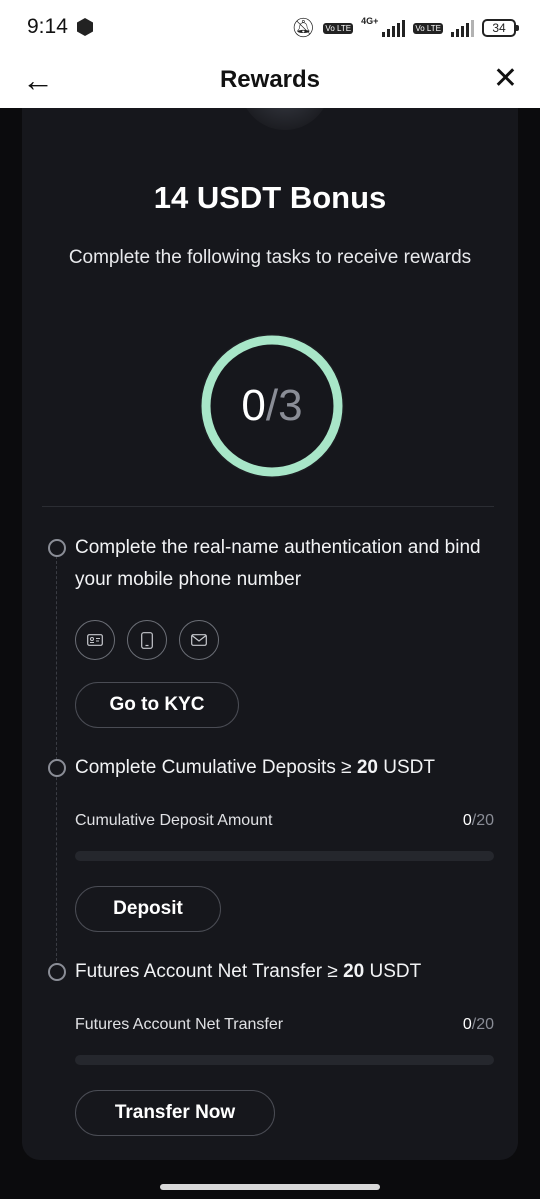  What do you see at coordinates (253, 405) in the screenshot?
I see `tasks-completed-count: 0` at bounding box center [253, 405].